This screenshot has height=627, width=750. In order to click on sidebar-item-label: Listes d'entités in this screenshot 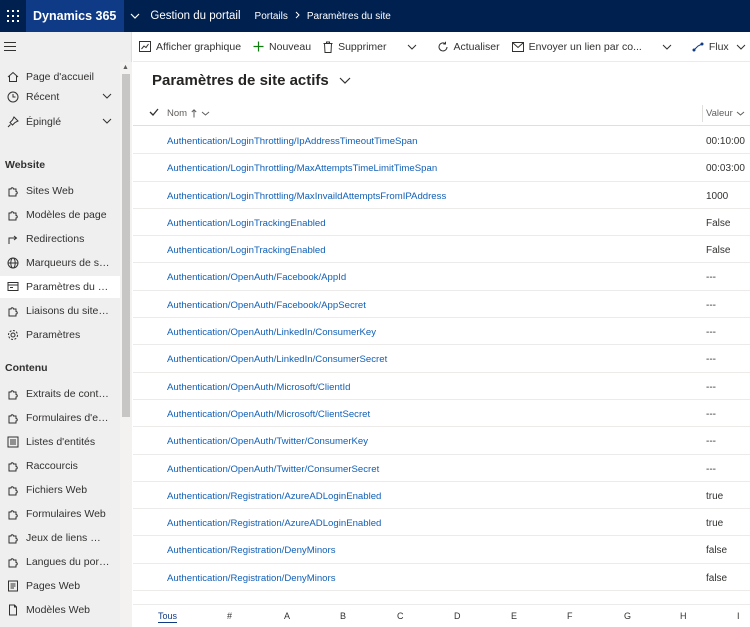, I will do `click(61, 442)`.